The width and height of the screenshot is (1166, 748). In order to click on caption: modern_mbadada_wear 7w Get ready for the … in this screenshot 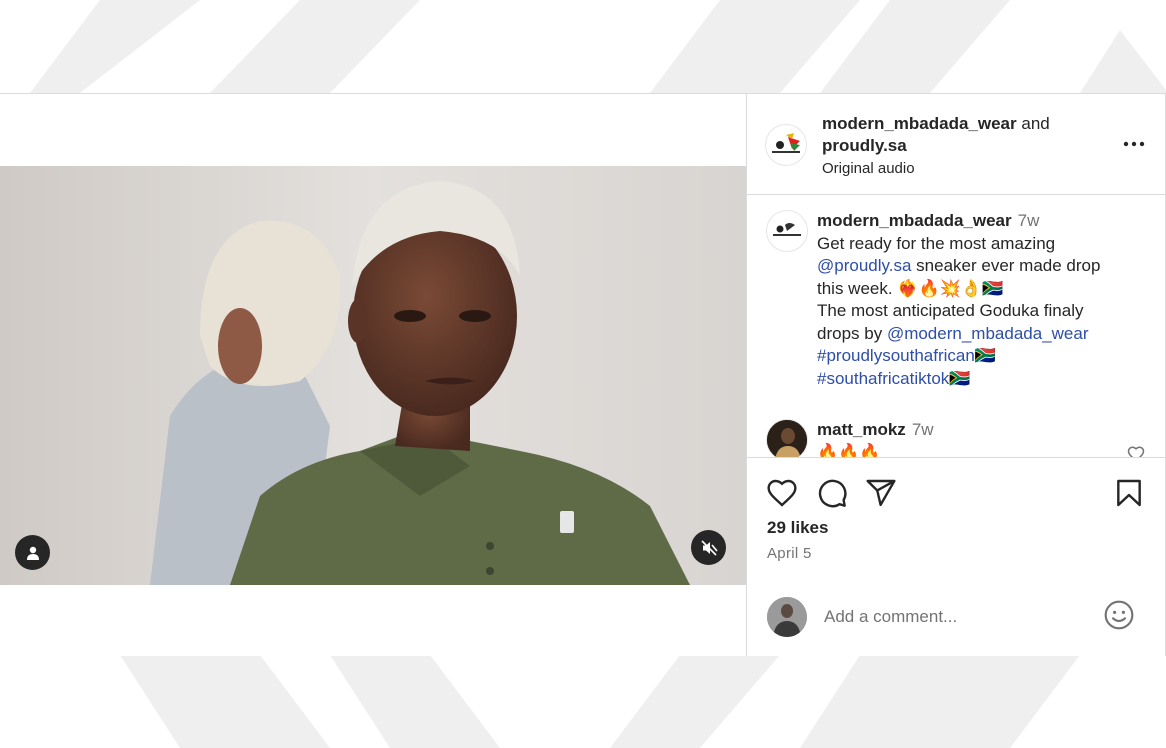, I will do `click(972, 300)`.